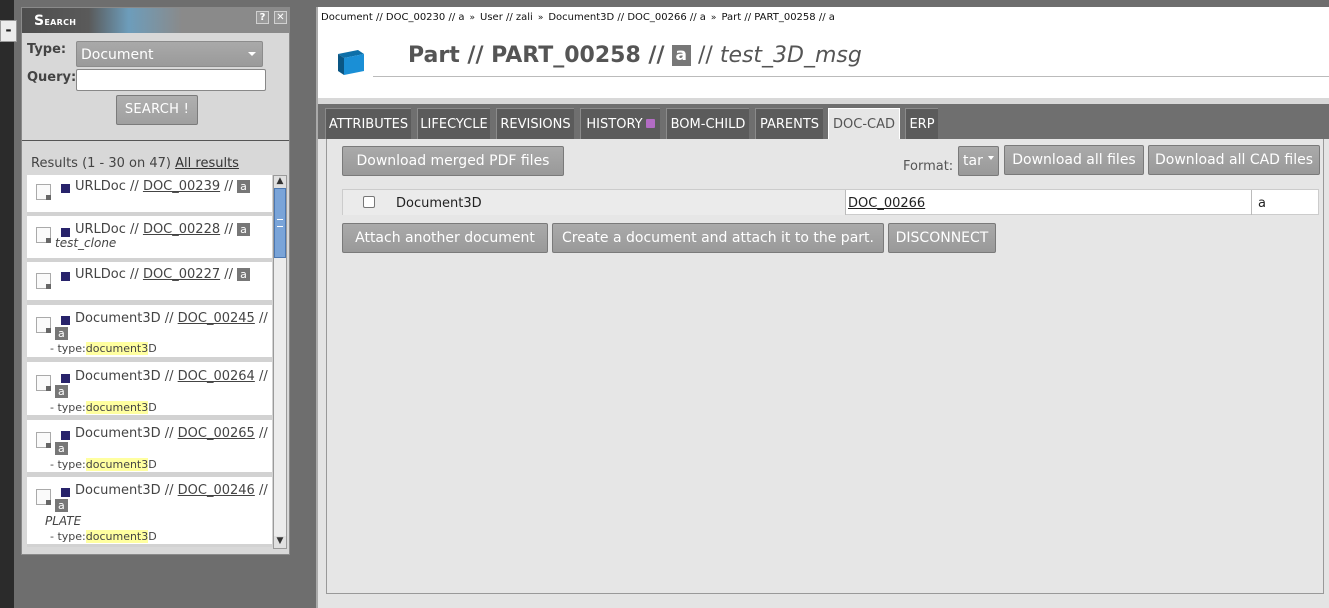 The image size is (1329, 608). I want to click on format-label: Format:, so click(928, 166).